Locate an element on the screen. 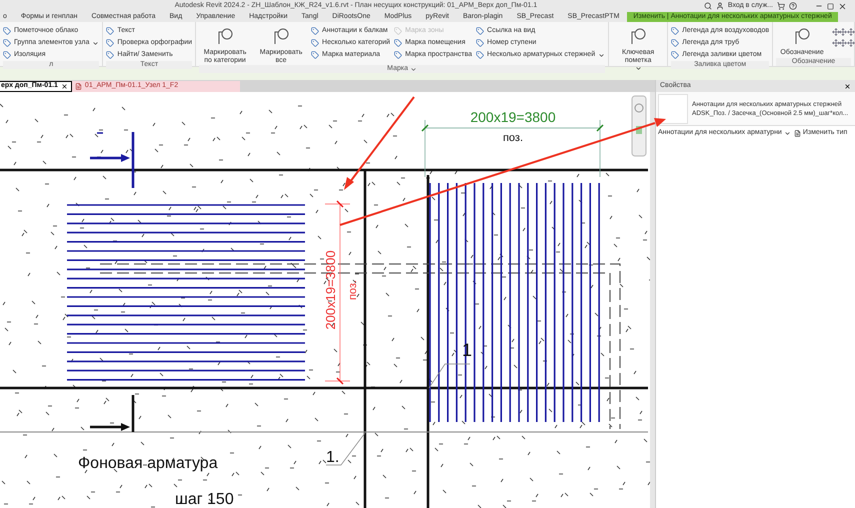  navigation-bar is located at coordinates (639, 126).